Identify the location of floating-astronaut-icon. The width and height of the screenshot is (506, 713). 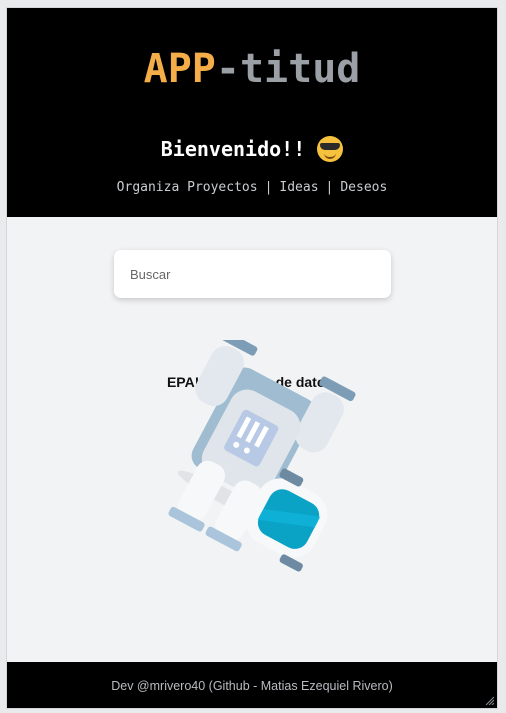
(262, 456).